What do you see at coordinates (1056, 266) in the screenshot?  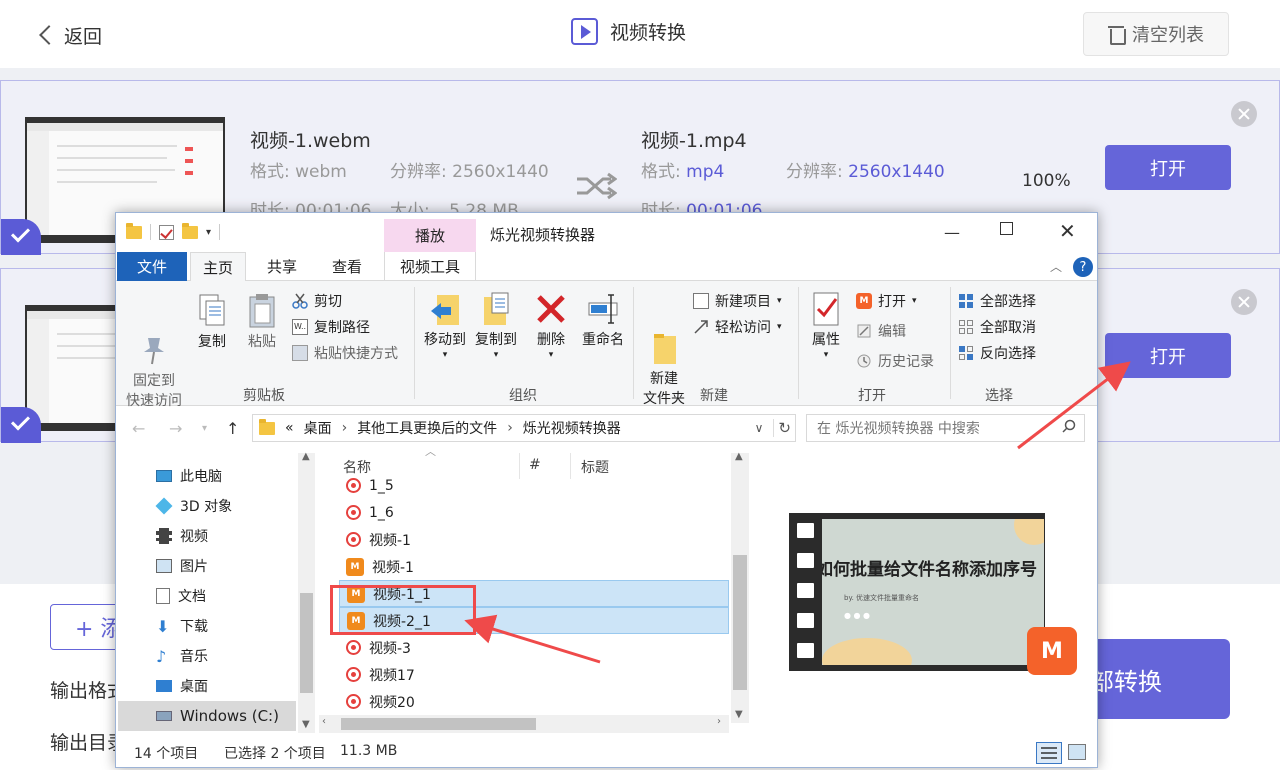 I see `collapse-ribbon-icon: ︿` at bounding box center [1056, 266].